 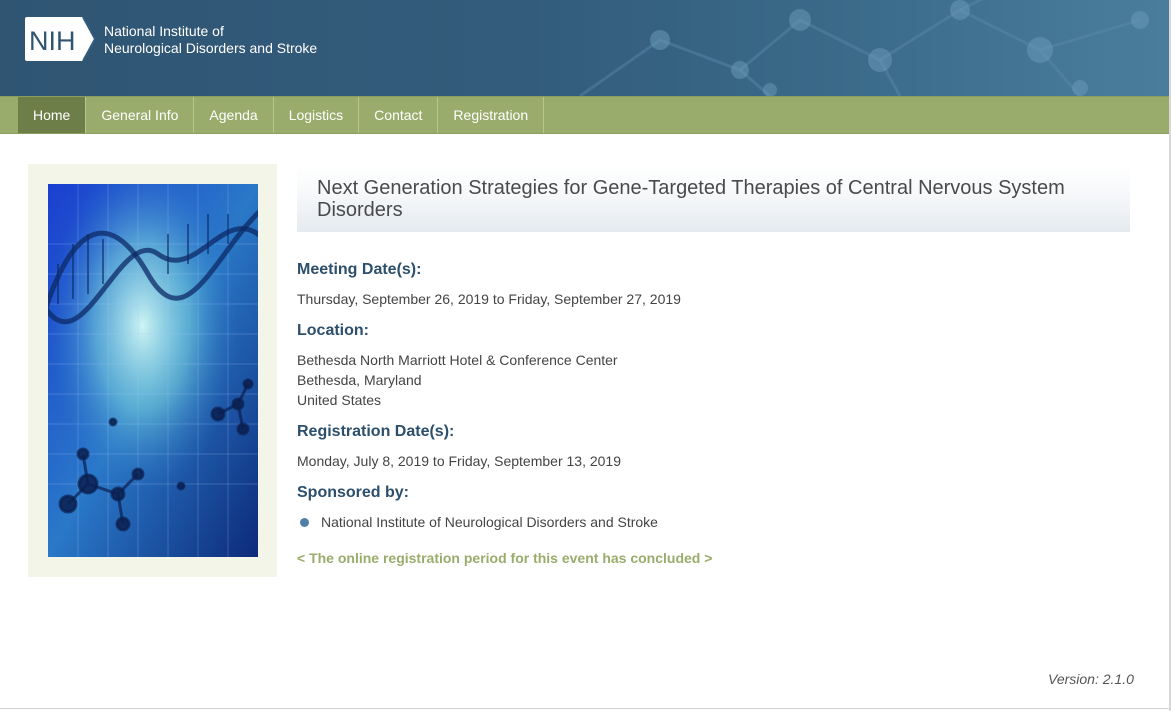 I want to click on dna-molecule-image, so click(x=153, y=370).